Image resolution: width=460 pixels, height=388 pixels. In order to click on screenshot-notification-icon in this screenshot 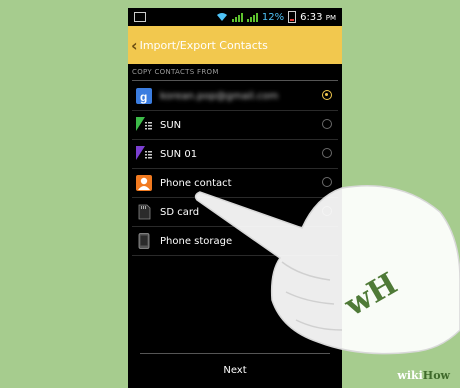, I will do `click(140, 17)`.